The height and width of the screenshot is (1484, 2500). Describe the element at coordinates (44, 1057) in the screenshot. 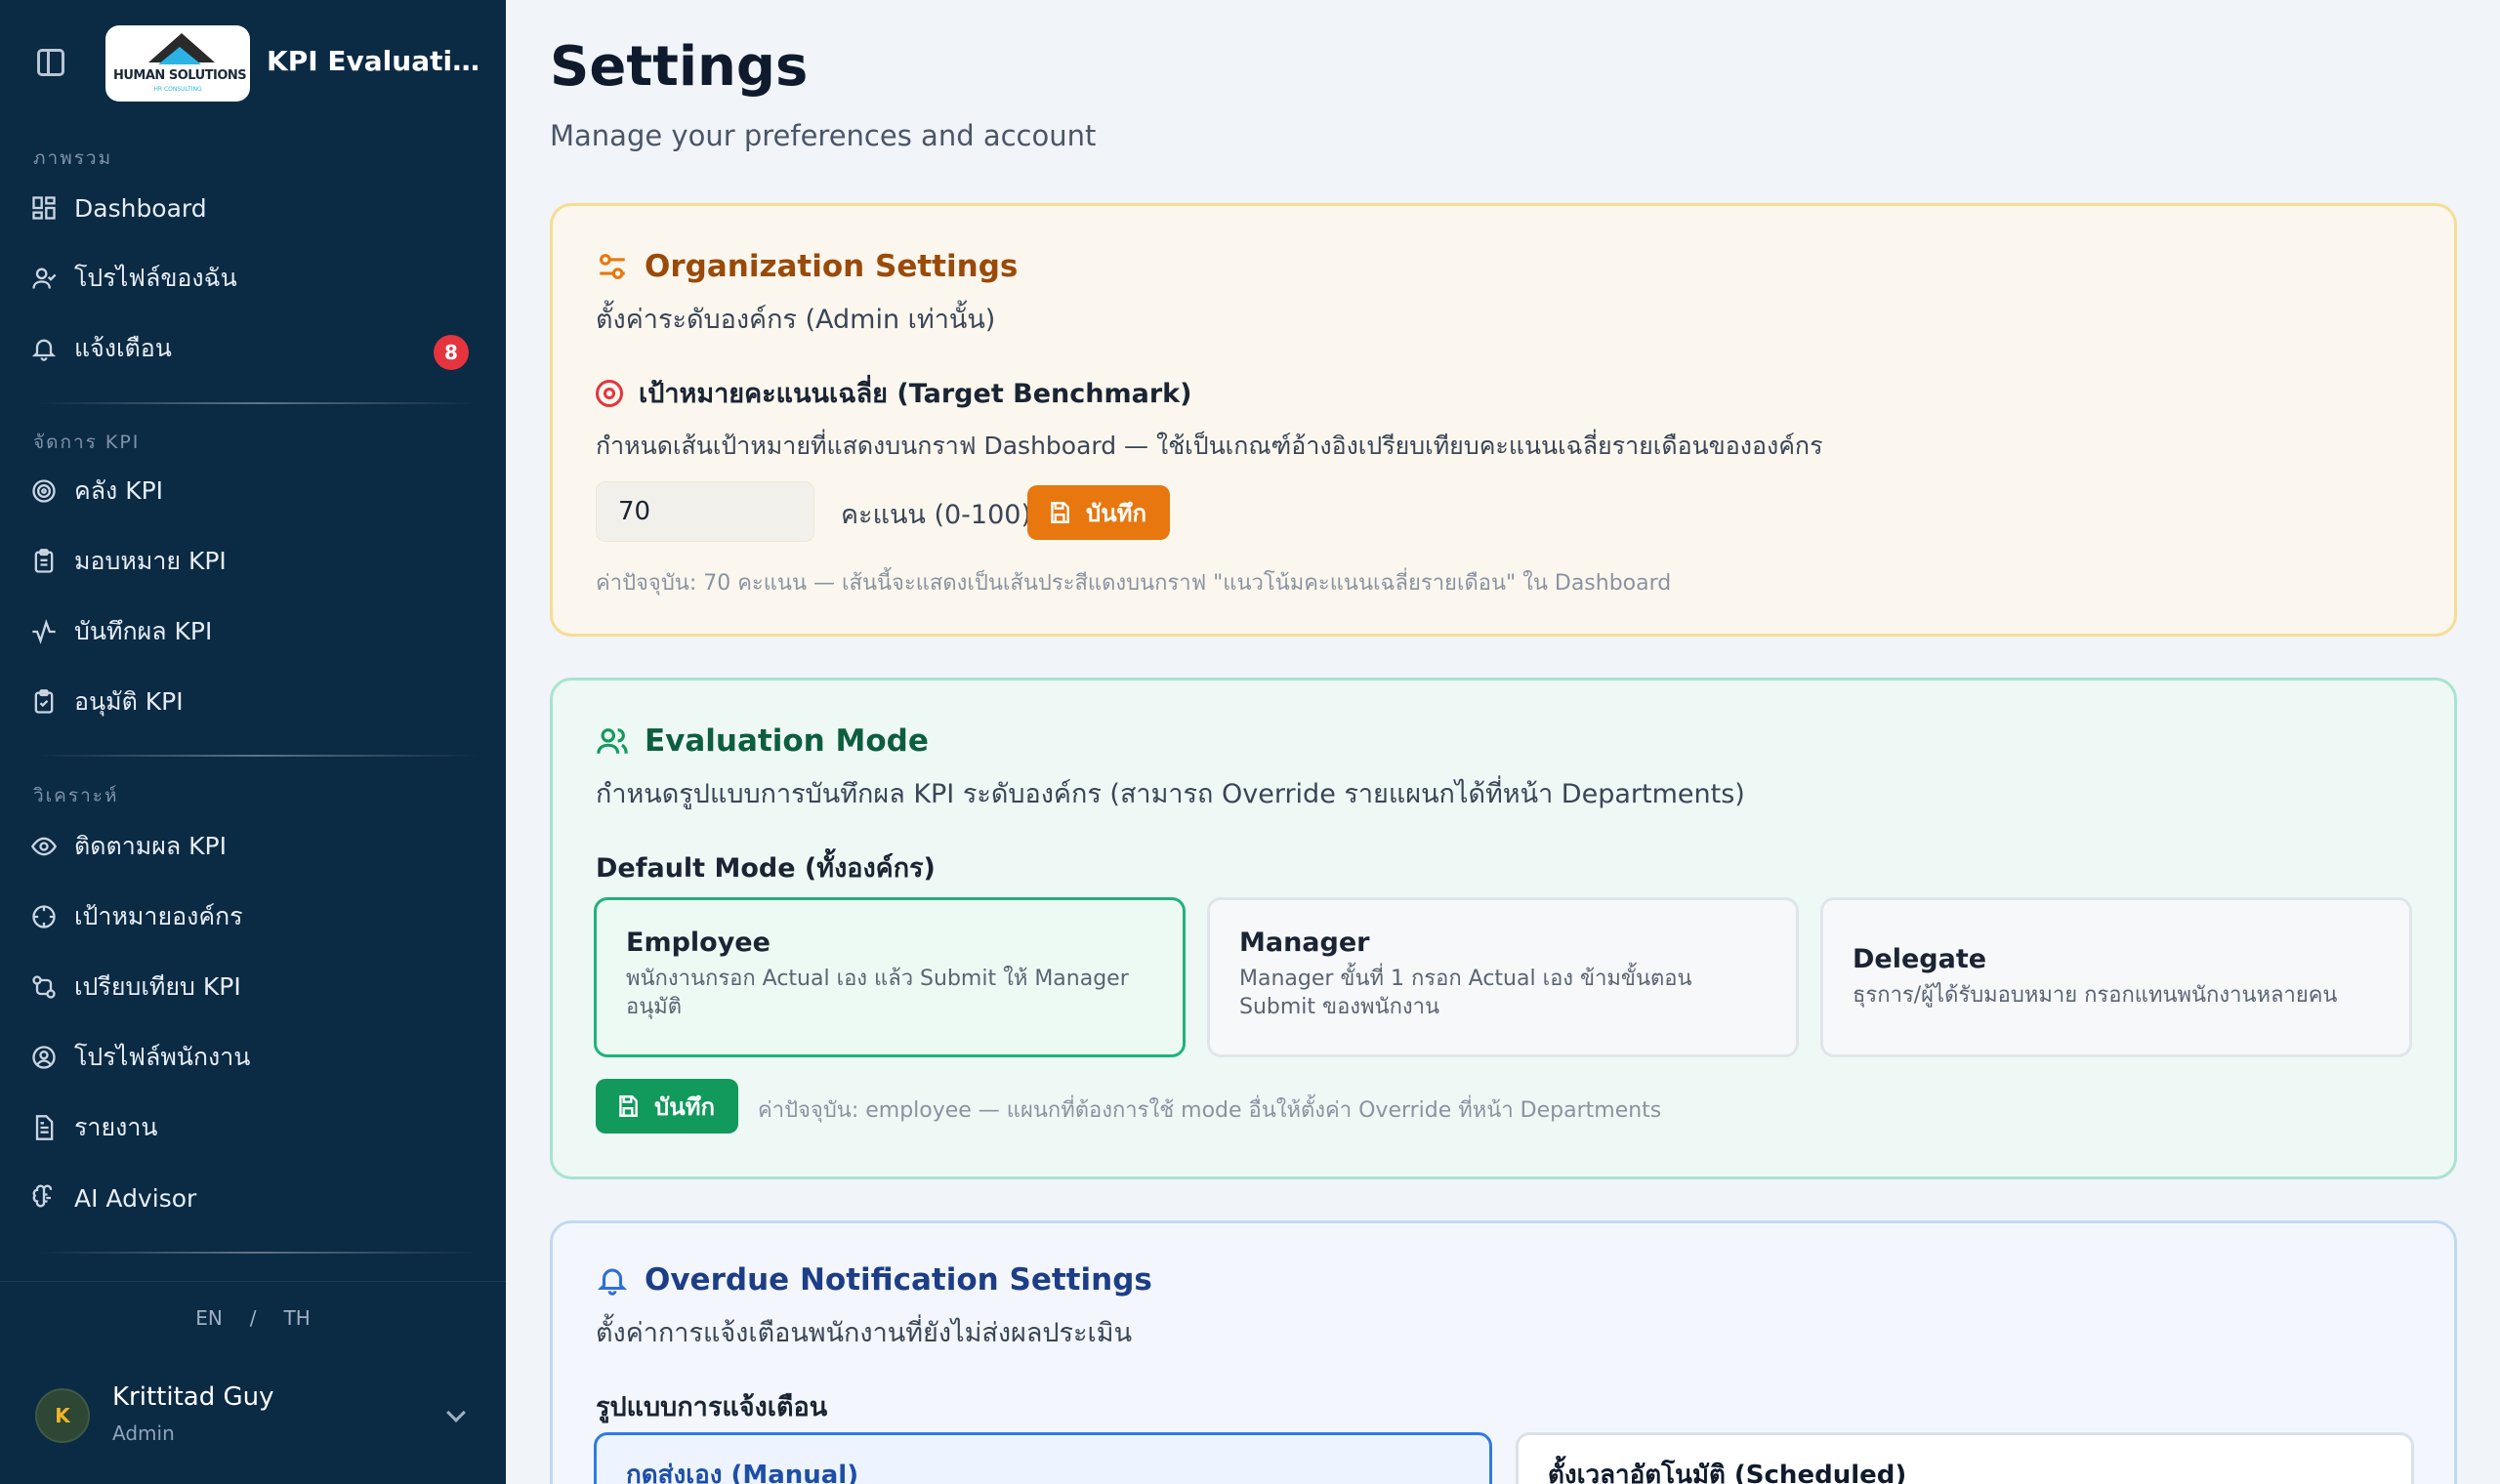

I see `user-circle-icon` at that location.